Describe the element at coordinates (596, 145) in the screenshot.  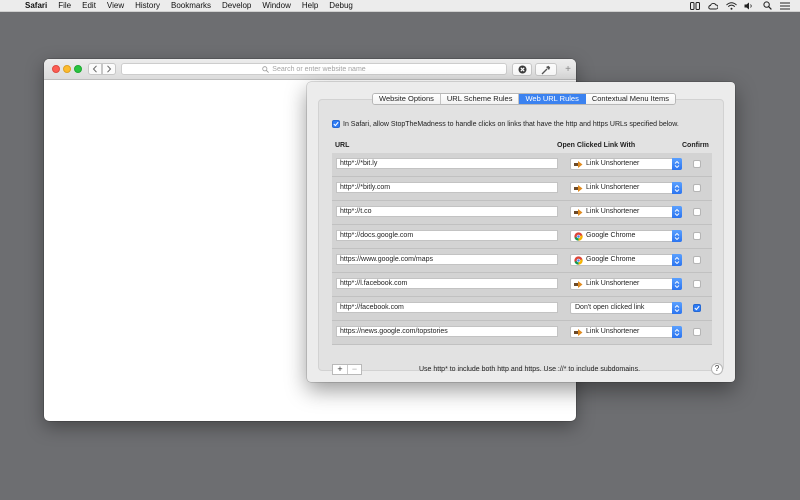
I see `column-header-open-with: Open Clicked Link With` at that location.